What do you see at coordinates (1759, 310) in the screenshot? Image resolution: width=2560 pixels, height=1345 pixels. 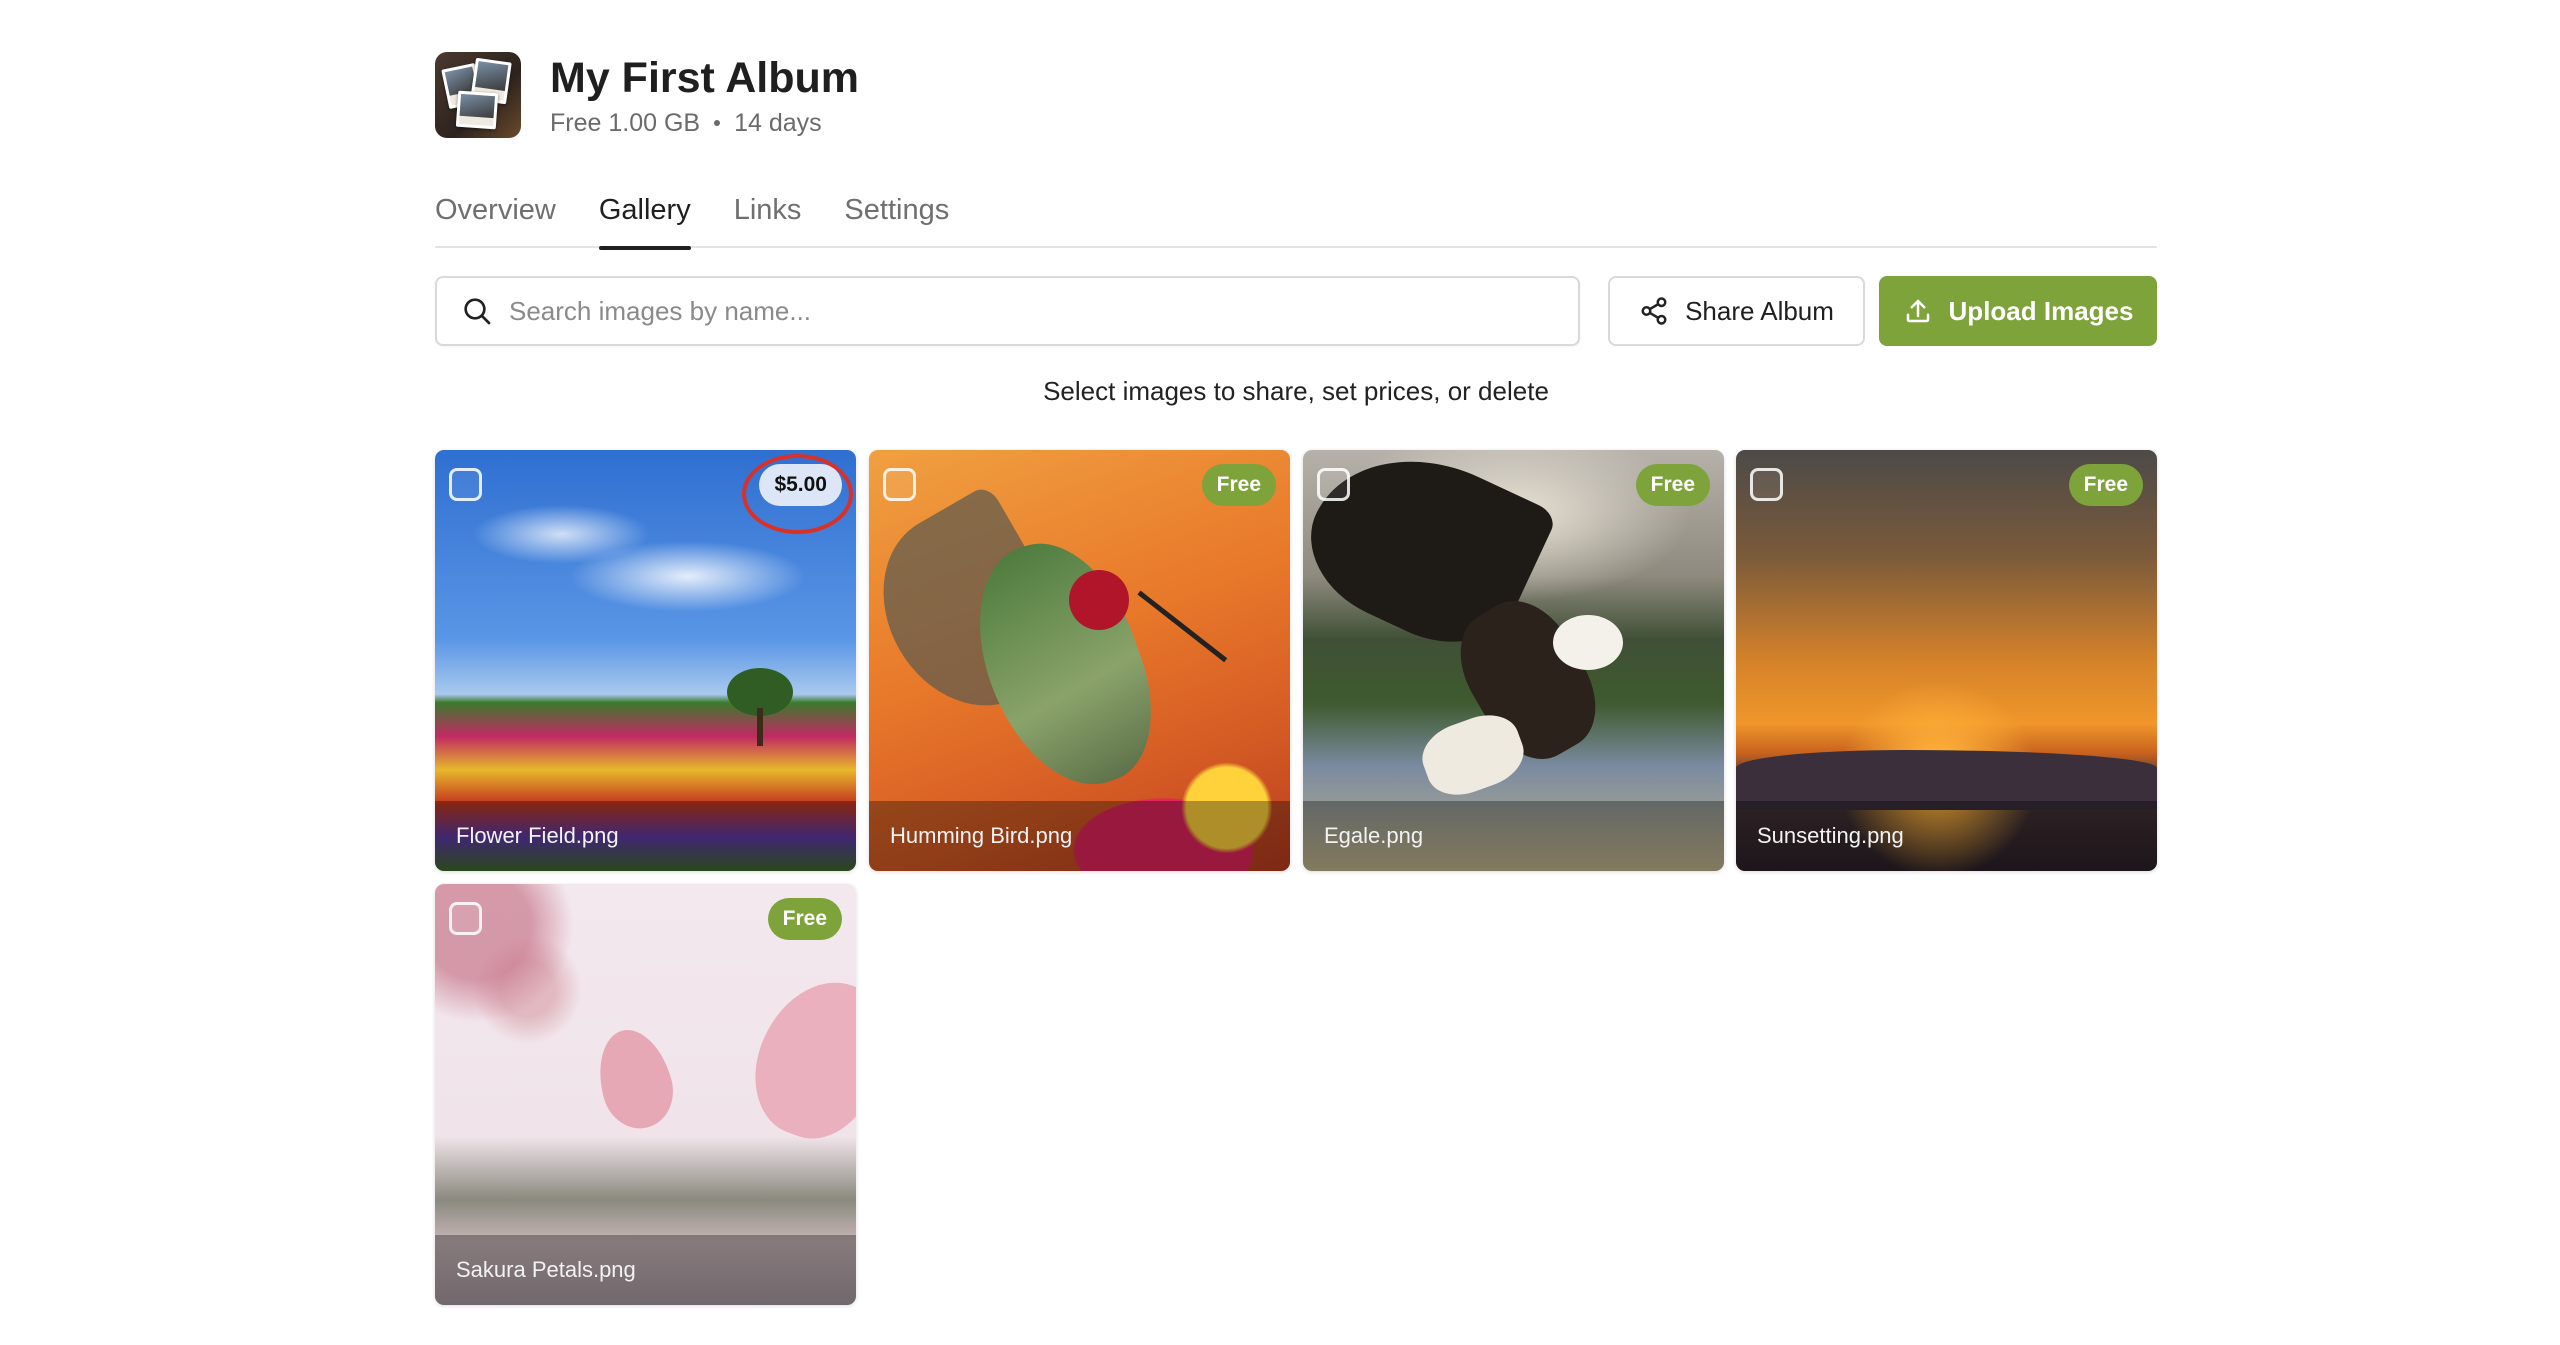 I see `share-album-label: Share Album` at bounding box center [1759, 310].